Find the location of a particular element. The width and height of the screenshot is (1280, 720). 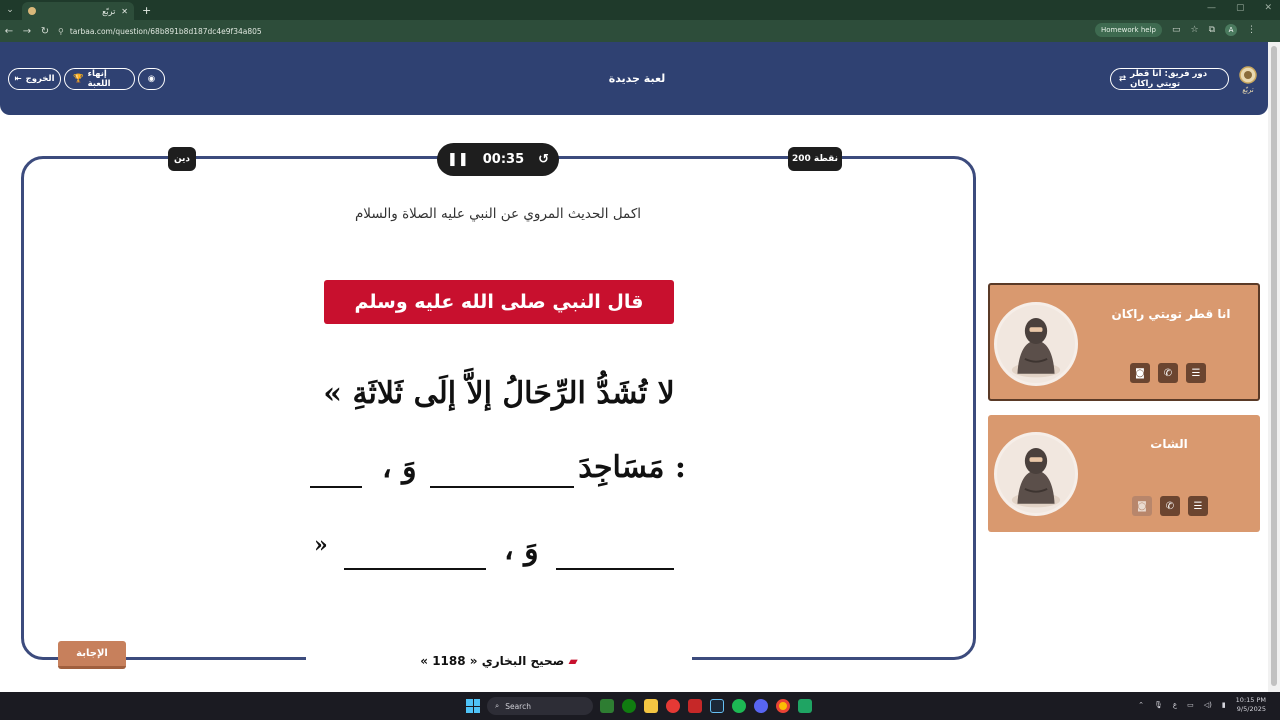

hadith-line-2: مَسَاجِدَ : ، وَ is located at coordinates (499, 472).